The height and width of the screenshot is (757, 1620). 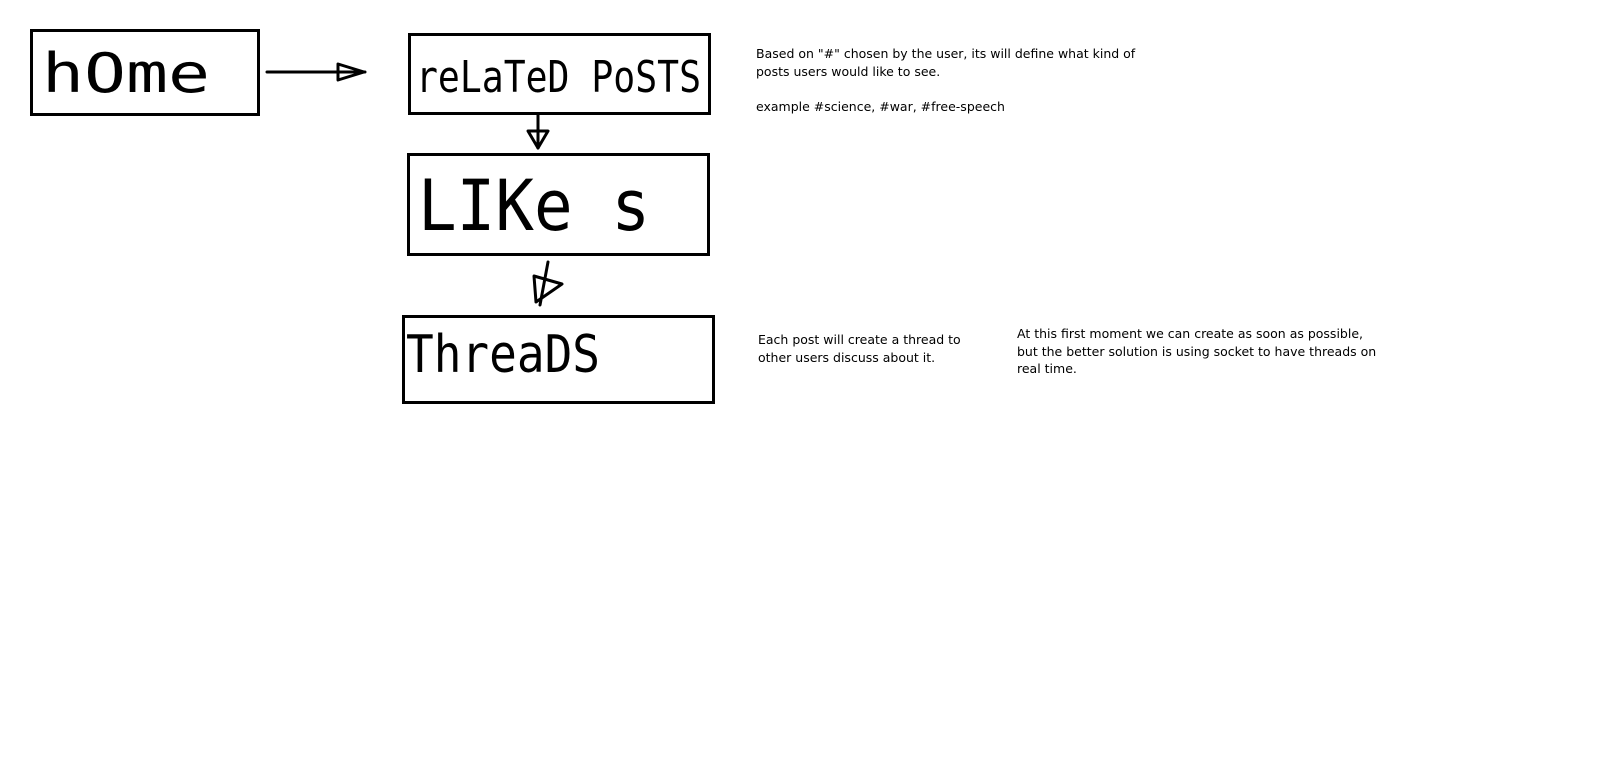 I want to click on node-related-posts: reLaTeD PoSTS, so click(x=559, y=74).